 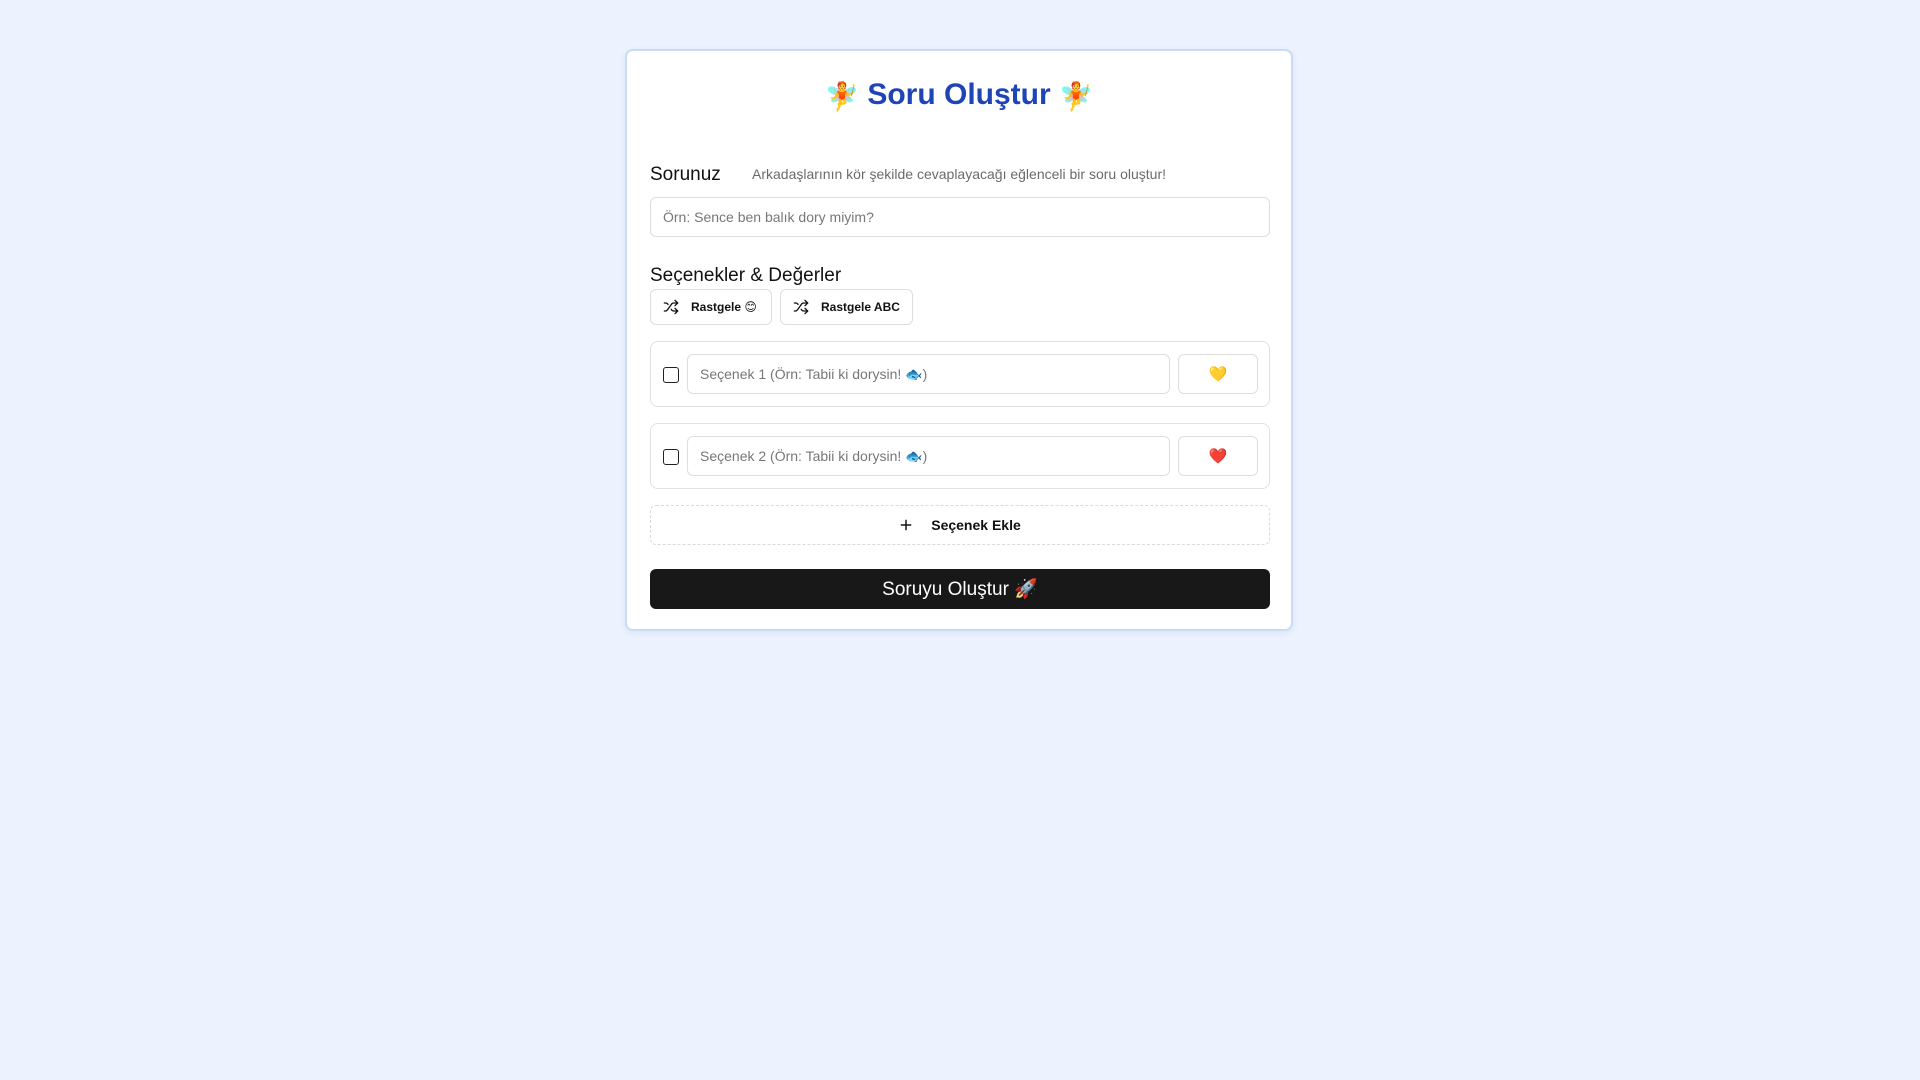 I want to click on add-option-button: Seçenek Ekle, so click(x=960, y=525).